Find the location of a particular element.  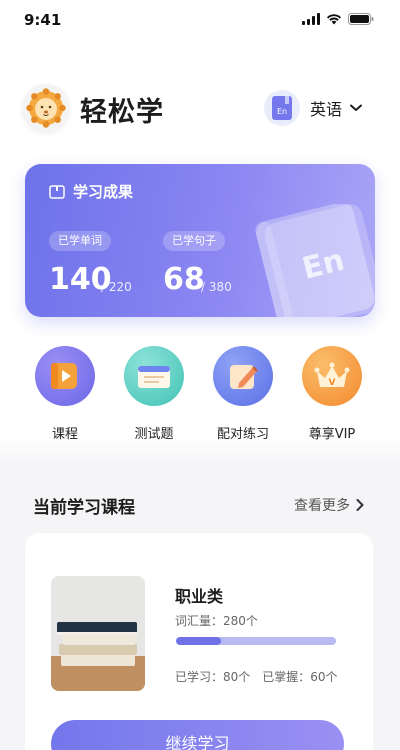

view-more-link: 查看更多 is located at coordinates (329, 505).